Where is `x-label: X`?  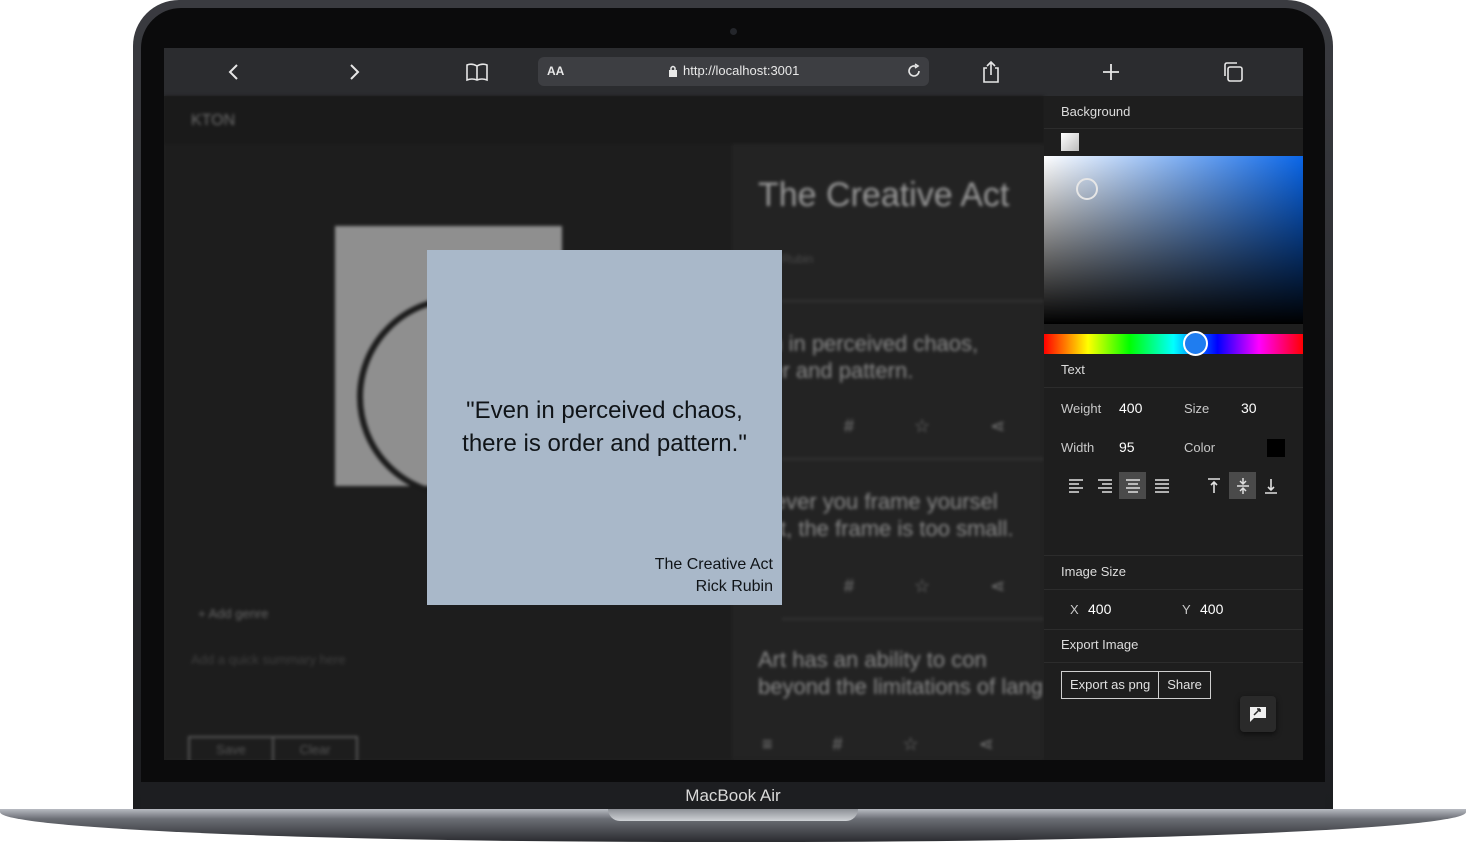 x-label: X is located at coordinates (1074, 609).